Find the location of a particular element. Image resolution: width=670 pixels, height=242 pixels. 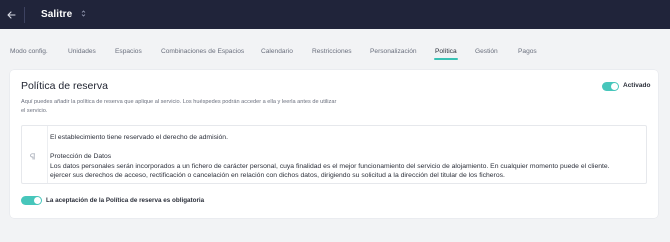

tab-espacios: Espacios is located at coordinates (128, 51).